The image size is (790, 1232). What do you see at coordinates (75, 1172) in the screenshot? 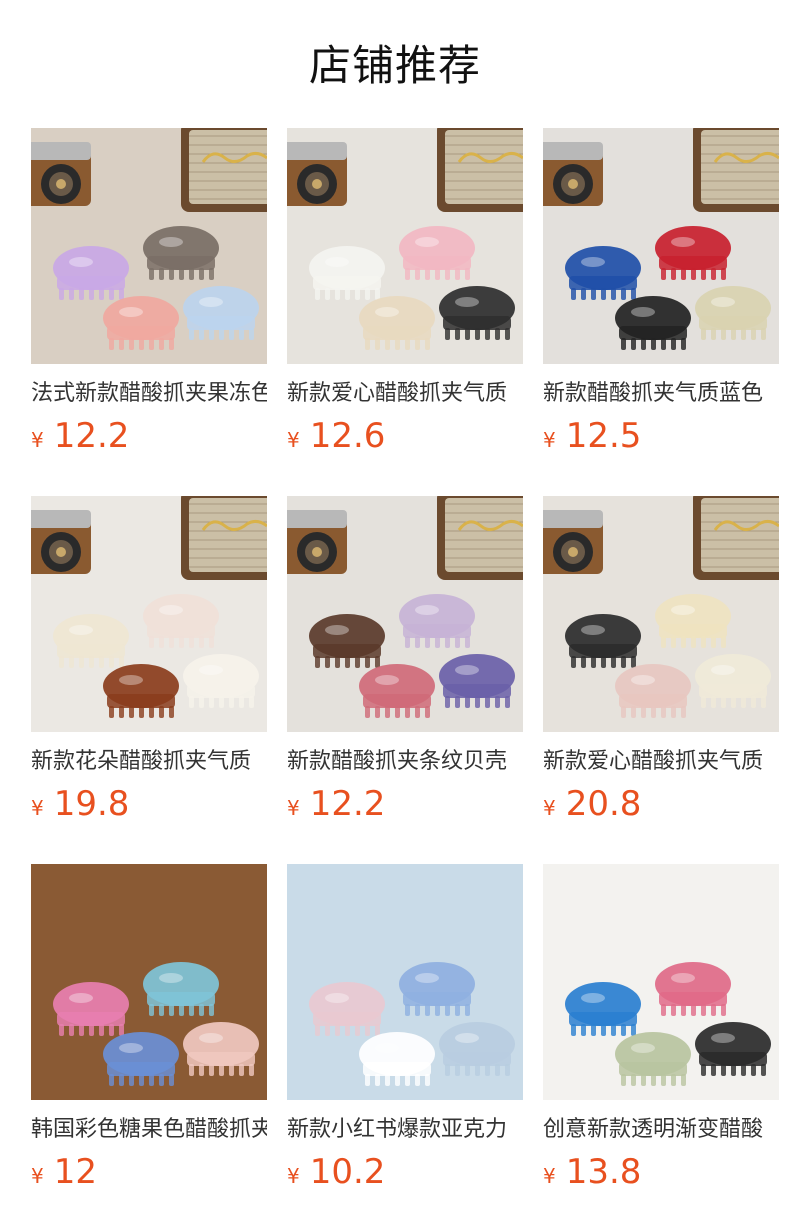
I see `price-amount: 12` at bounding box center [75, 1172].